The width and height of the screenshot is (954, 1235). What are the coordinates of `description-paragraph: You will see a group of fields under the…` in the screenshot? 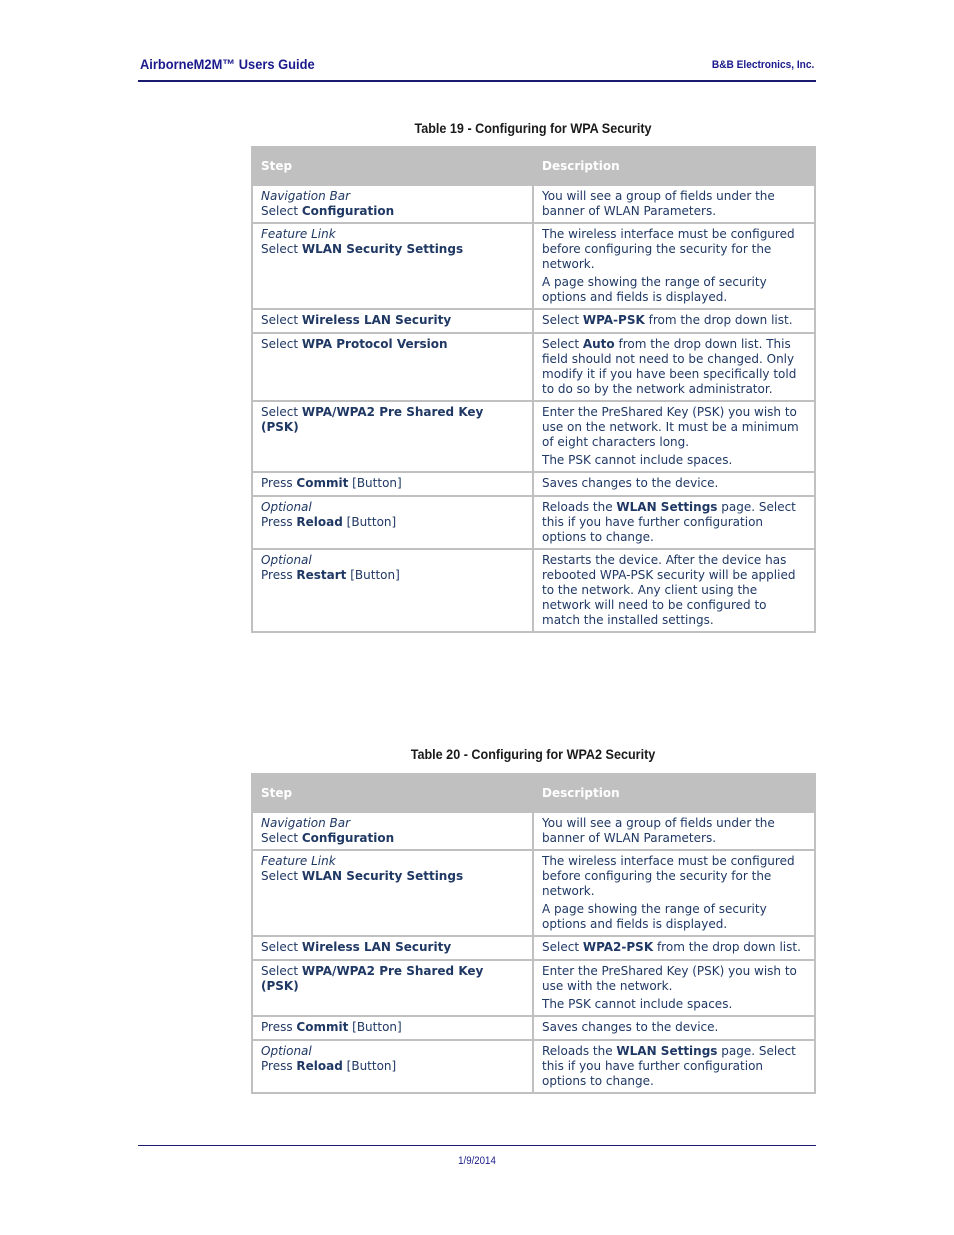 It's located at (674, 204).